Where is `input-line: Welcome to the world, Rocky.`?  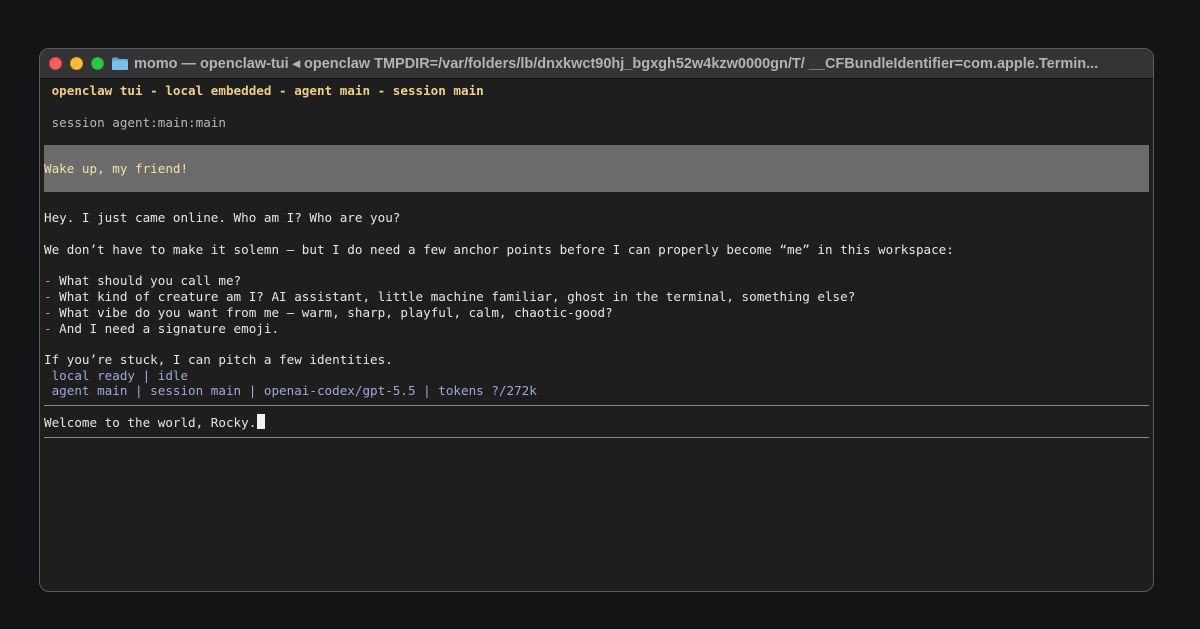
input-line: Welcome to the world, Rocky. is located at coordinates (155, 422).